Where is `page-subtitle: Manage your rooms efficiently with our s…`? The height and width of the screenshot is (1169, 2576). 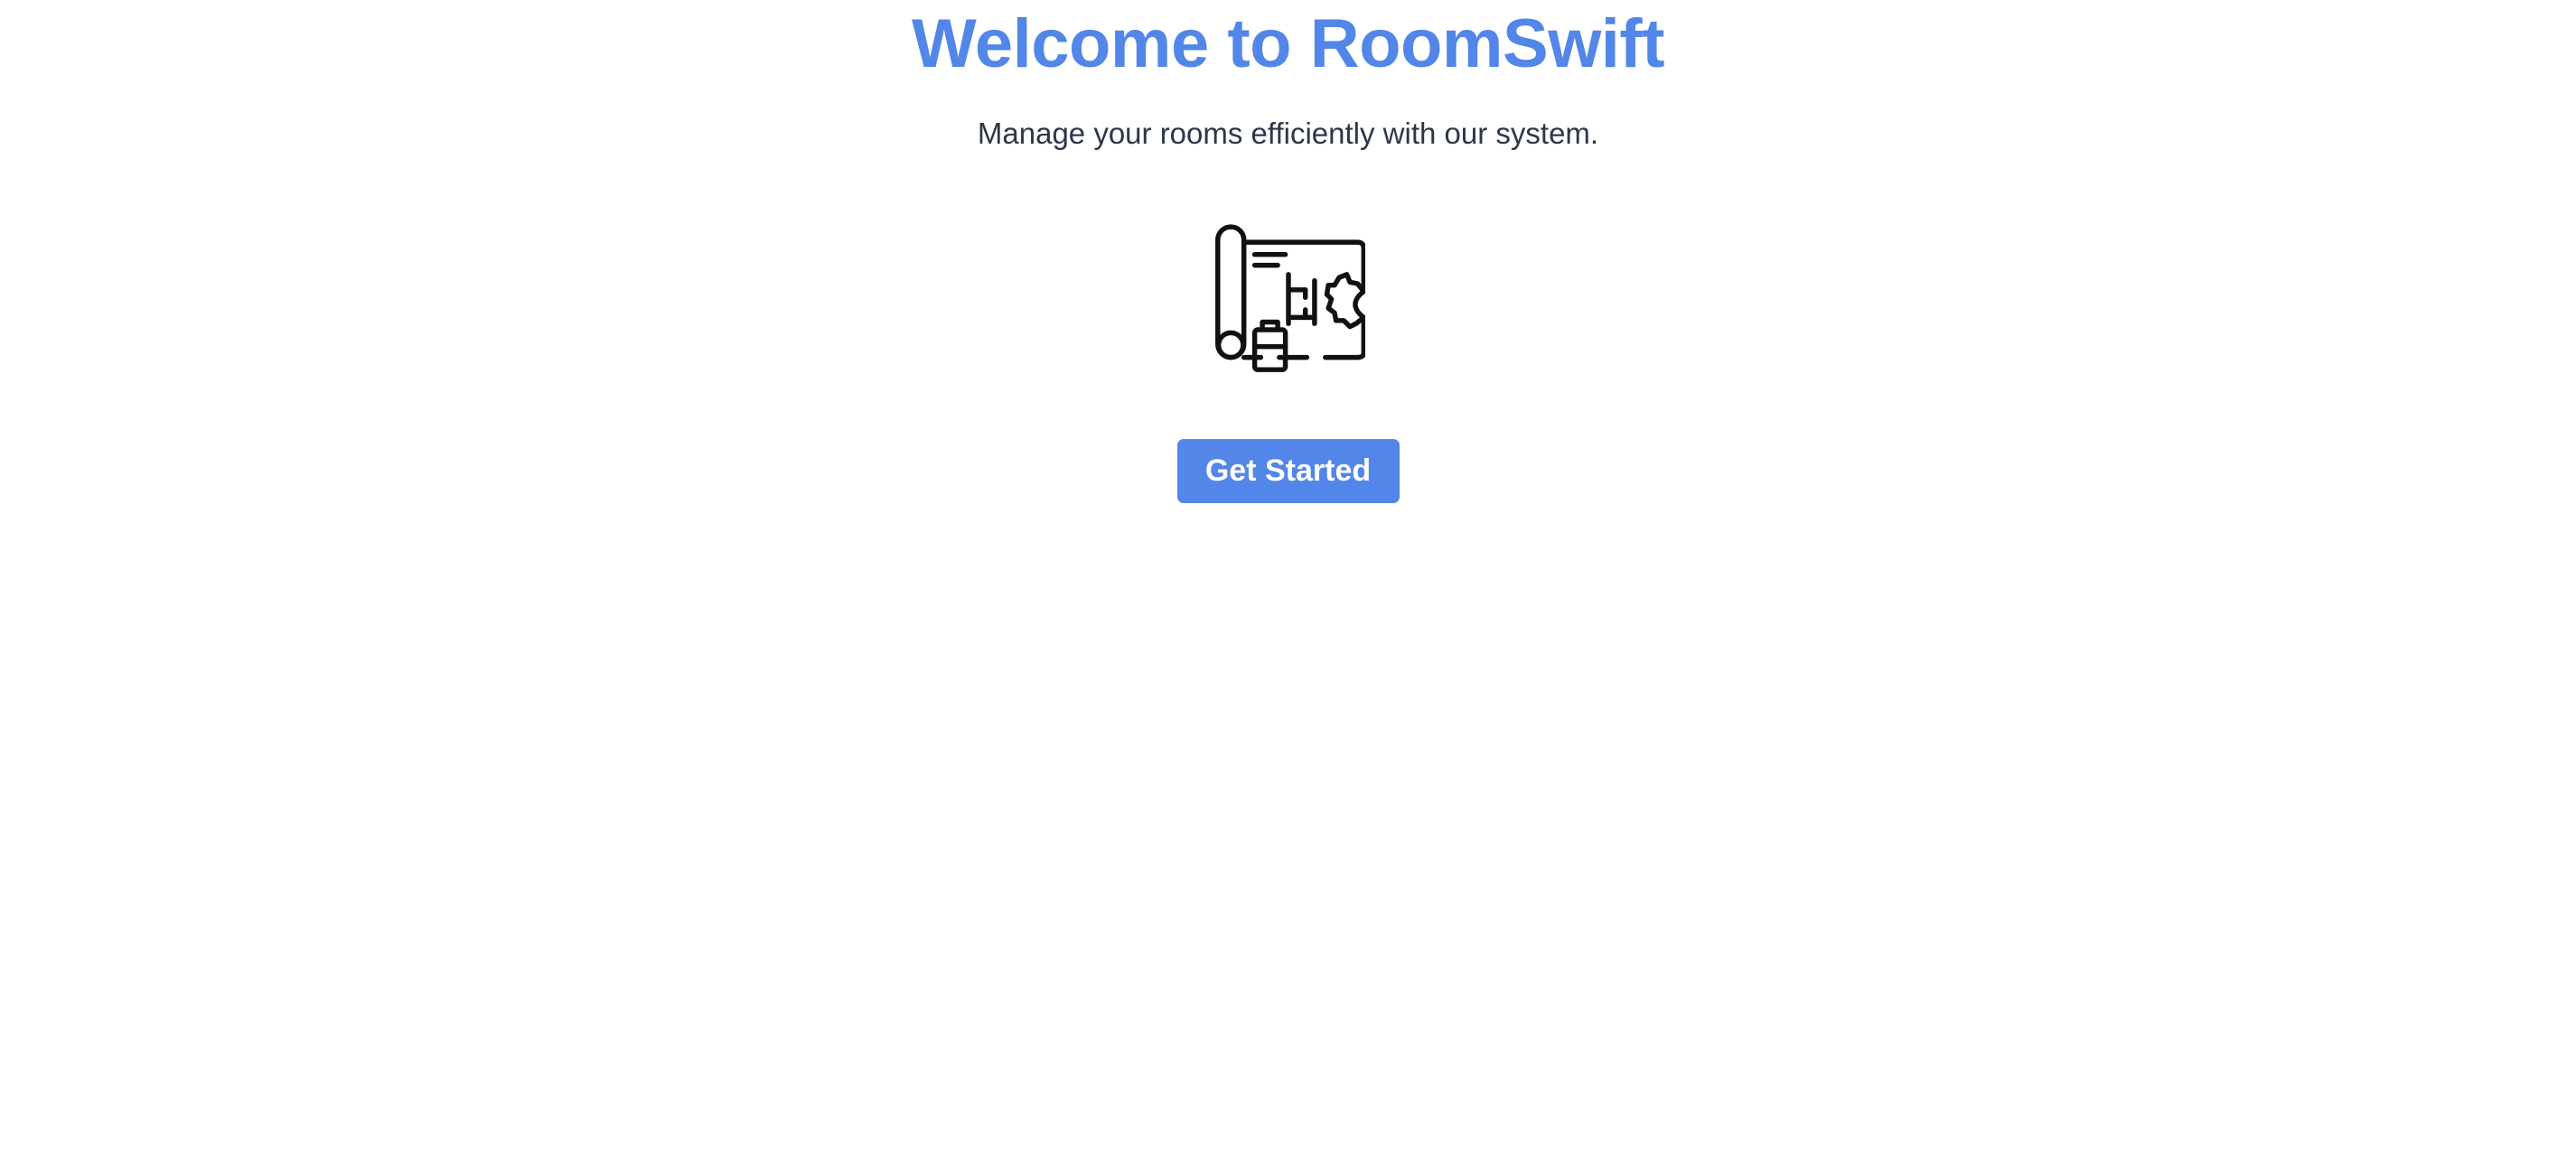 page-subtitle: Manage your rooms efficiently with our s… is located at coordinates (1288, 134).